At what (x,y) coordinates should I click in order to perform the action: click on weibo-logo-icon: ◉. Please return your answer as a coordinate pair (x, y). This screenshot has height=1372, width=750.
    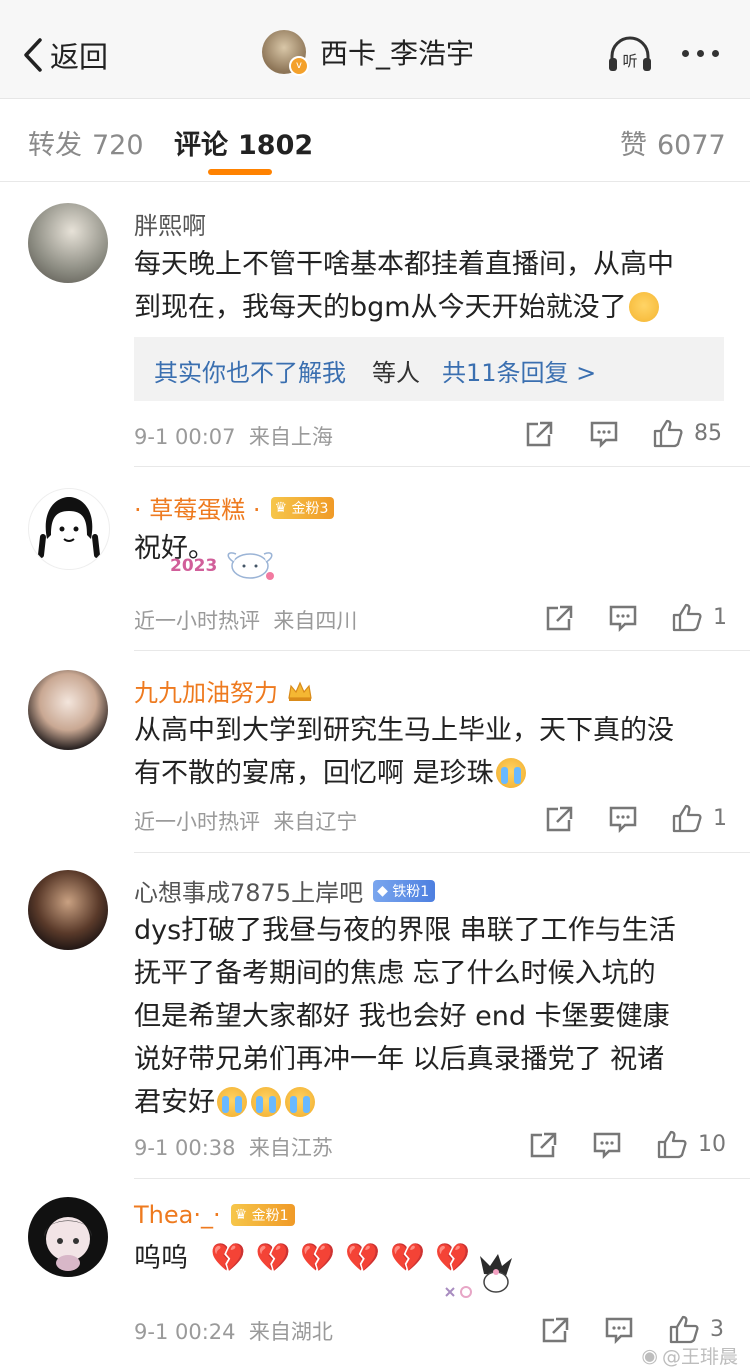
    Looking at the image, I should click on (649, 1355).